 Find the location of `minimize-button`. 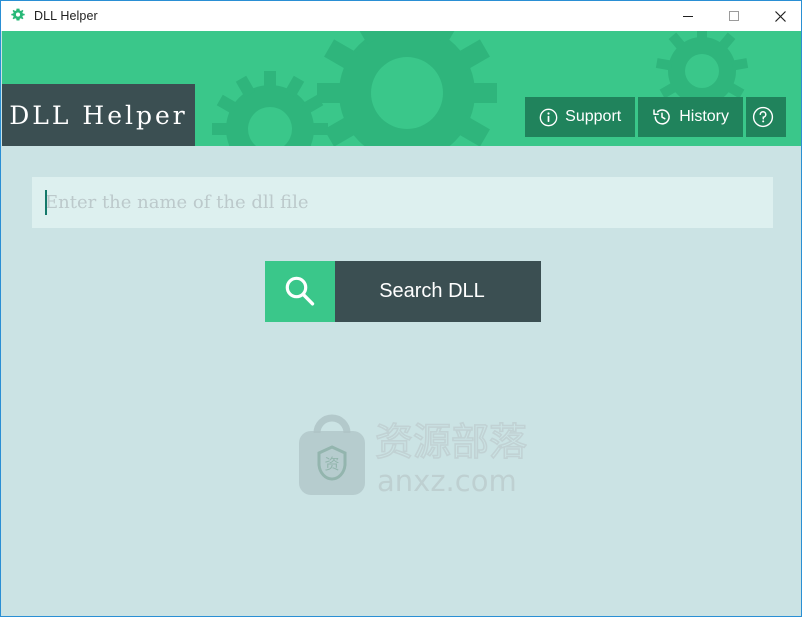

minimize-button is located at coordinates (688, 16).